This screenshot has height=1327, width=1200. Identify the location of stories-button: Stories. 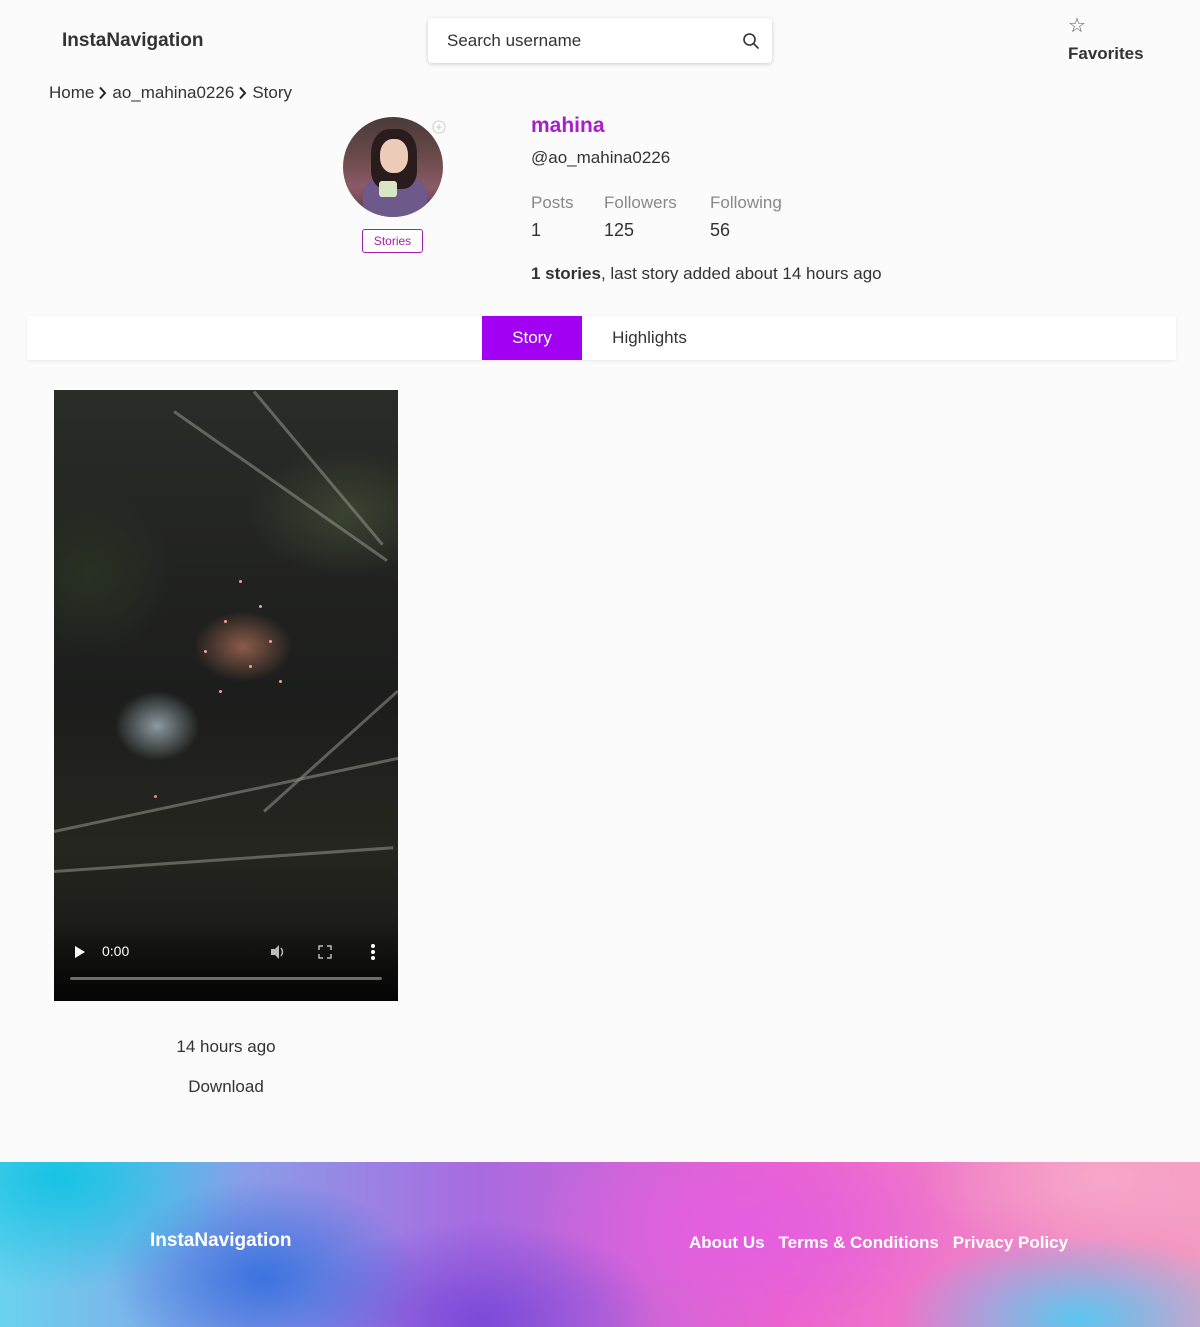
(392, 241).